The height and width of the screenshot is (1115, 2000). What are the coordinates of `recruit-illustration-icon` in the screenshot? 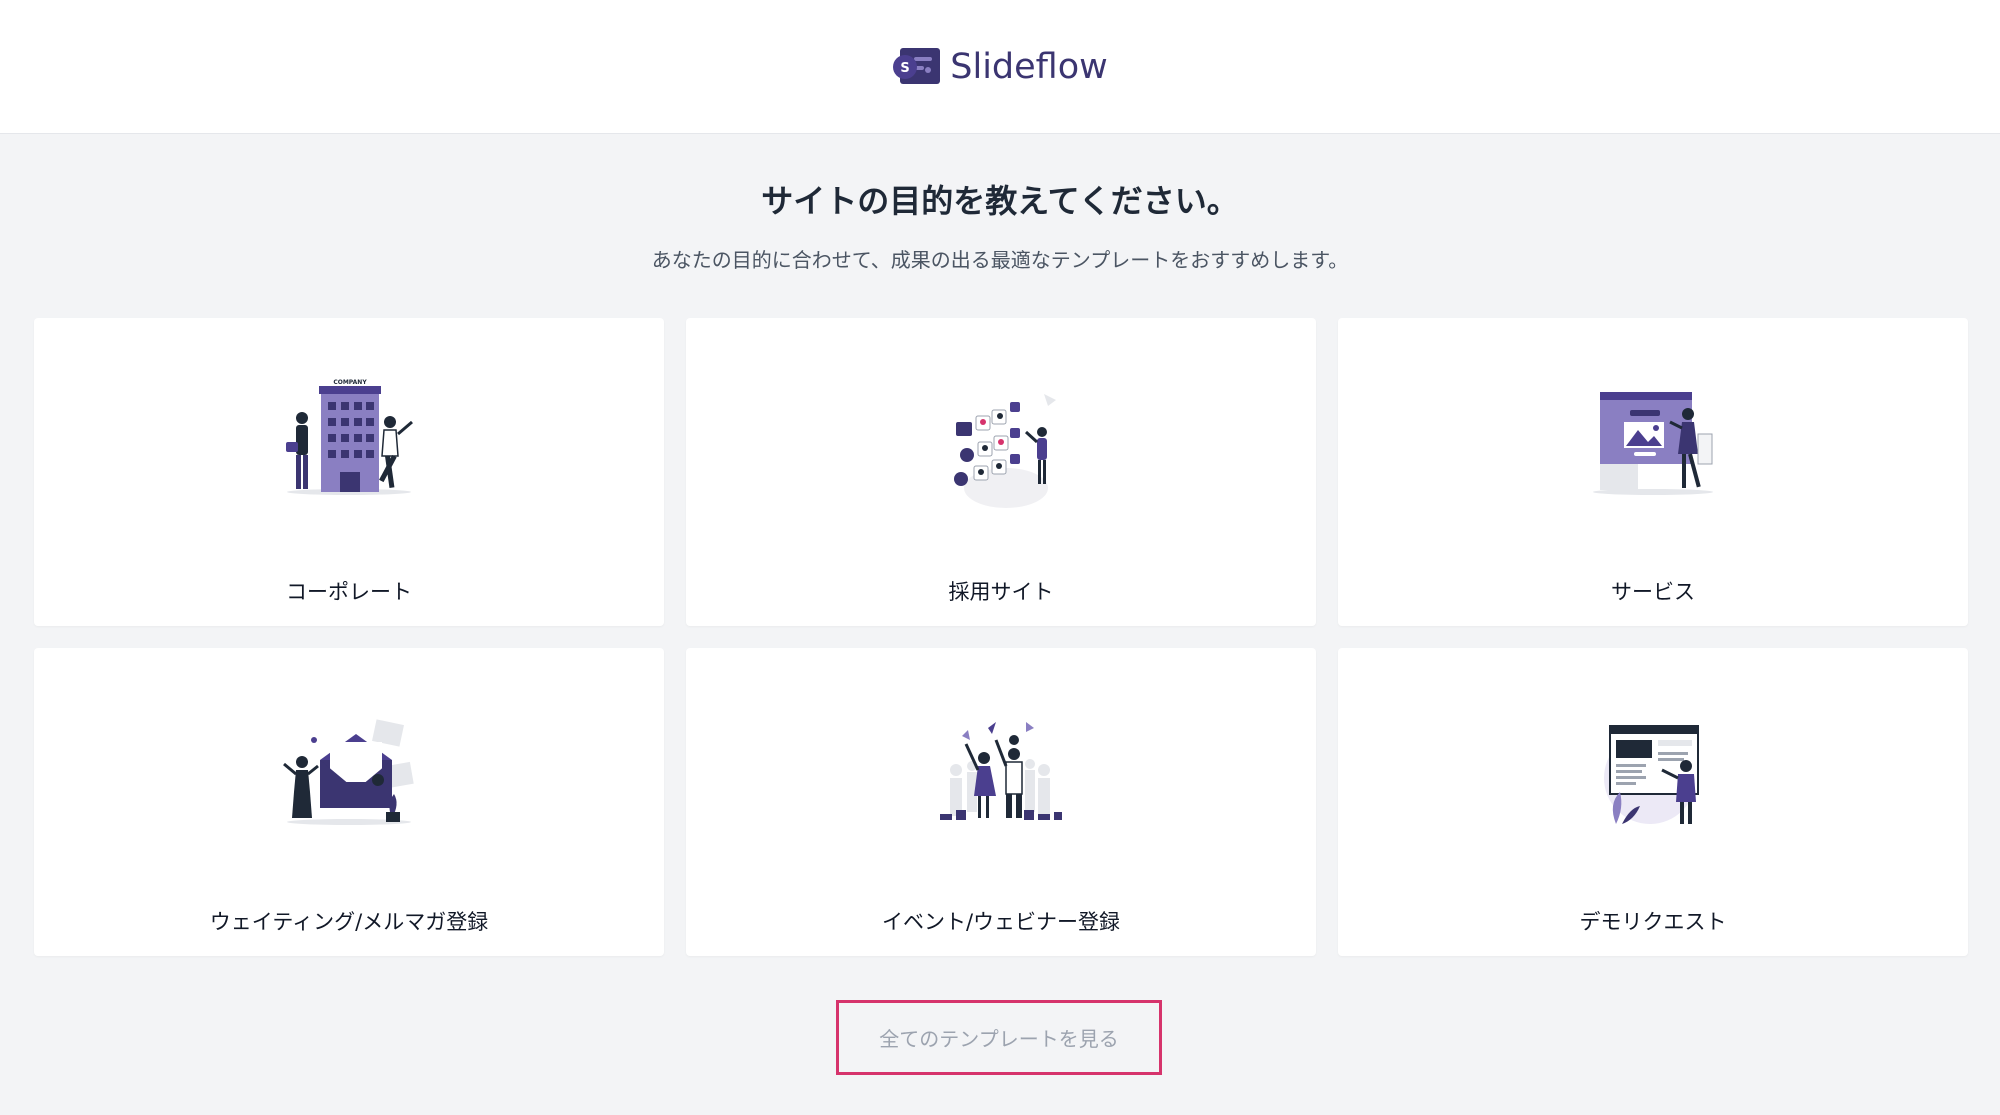 It's located at (1005, 451).